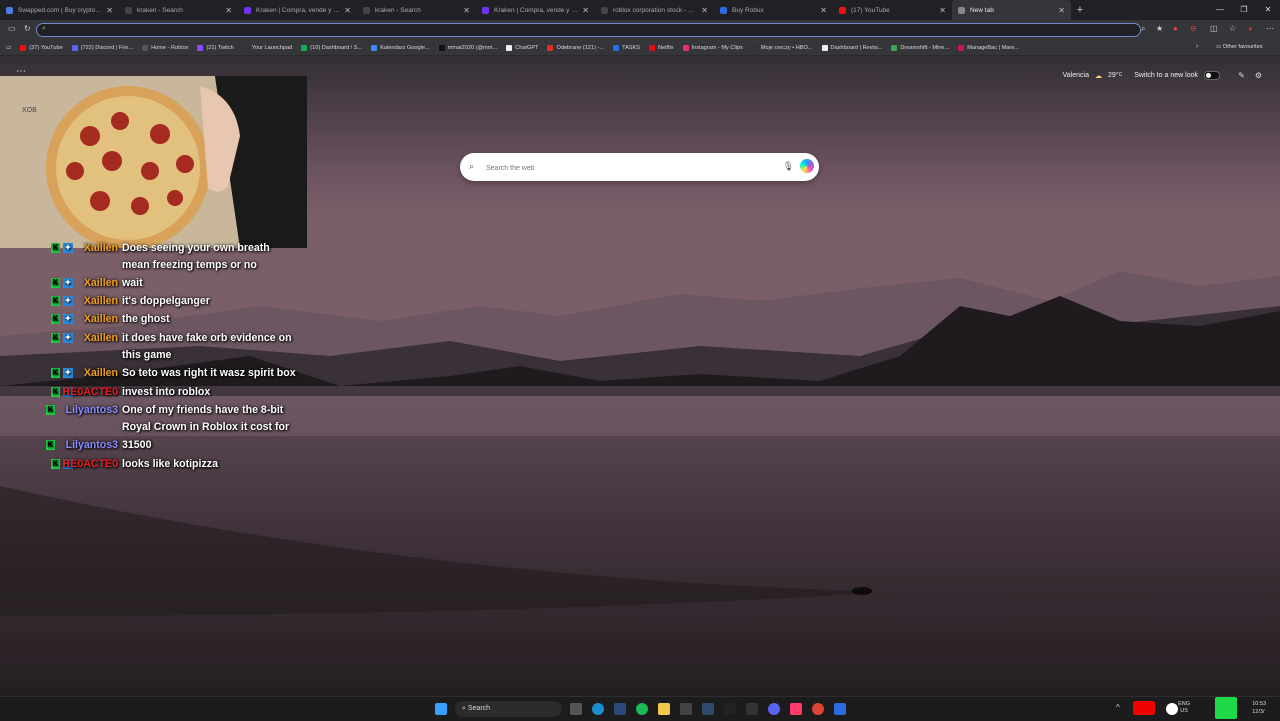 This screenshot has width=1280, height=721. Describe the element at coordinates (59, 10) in the screenshot. I see `browser-tab: Swapped.com | Buy crypto with yo ✕` at that location.